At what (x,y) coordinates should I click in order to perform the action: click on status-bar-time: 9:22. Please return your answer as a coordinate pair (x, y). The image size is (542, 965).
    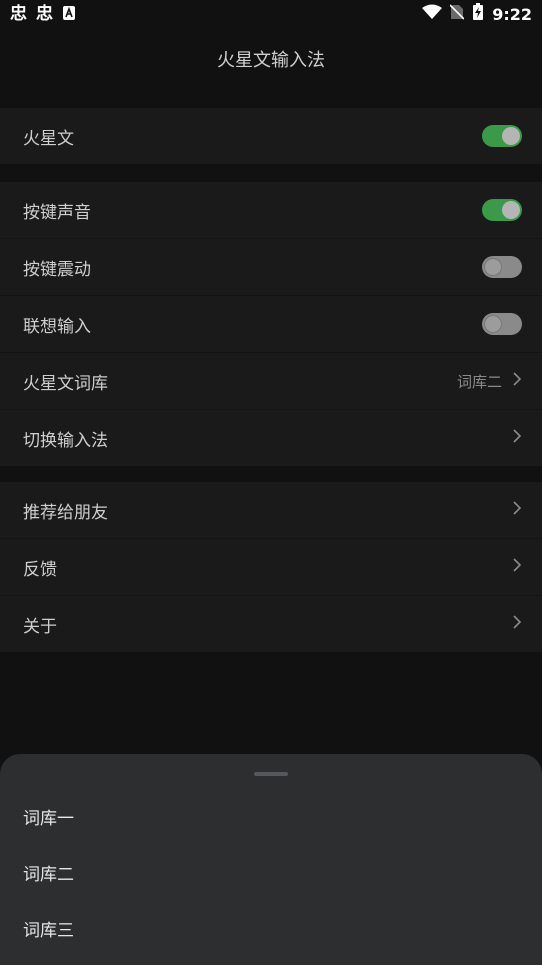
    Looking at the image, I should click on (512, 14).